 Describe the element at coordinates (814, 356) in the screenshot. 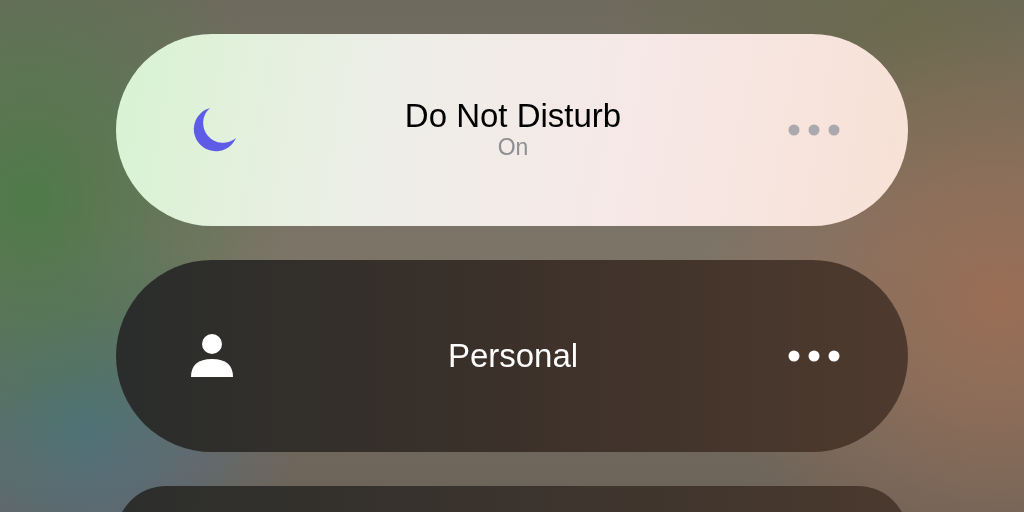

I see `more-icon` at that location.